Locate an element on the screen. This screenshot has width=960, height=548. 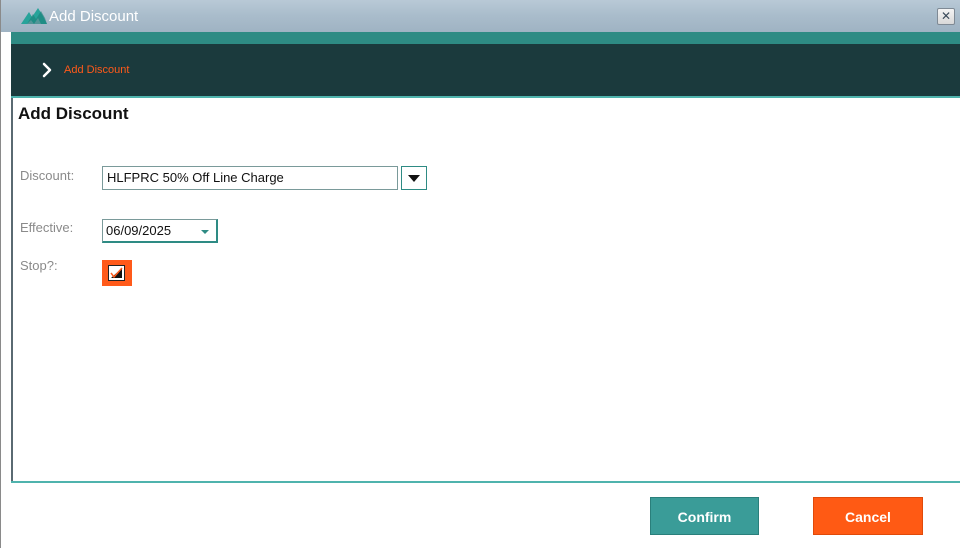
app-logo-icon is located at coordinates (34, 16).